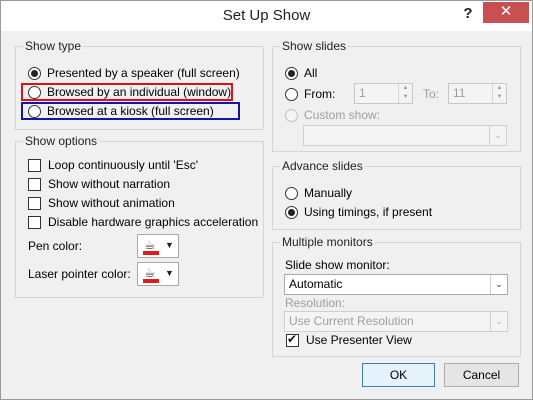 This screenshot has height=400, width=533. I want to click on dialog-title: Set Up Show, so click(266, 15).